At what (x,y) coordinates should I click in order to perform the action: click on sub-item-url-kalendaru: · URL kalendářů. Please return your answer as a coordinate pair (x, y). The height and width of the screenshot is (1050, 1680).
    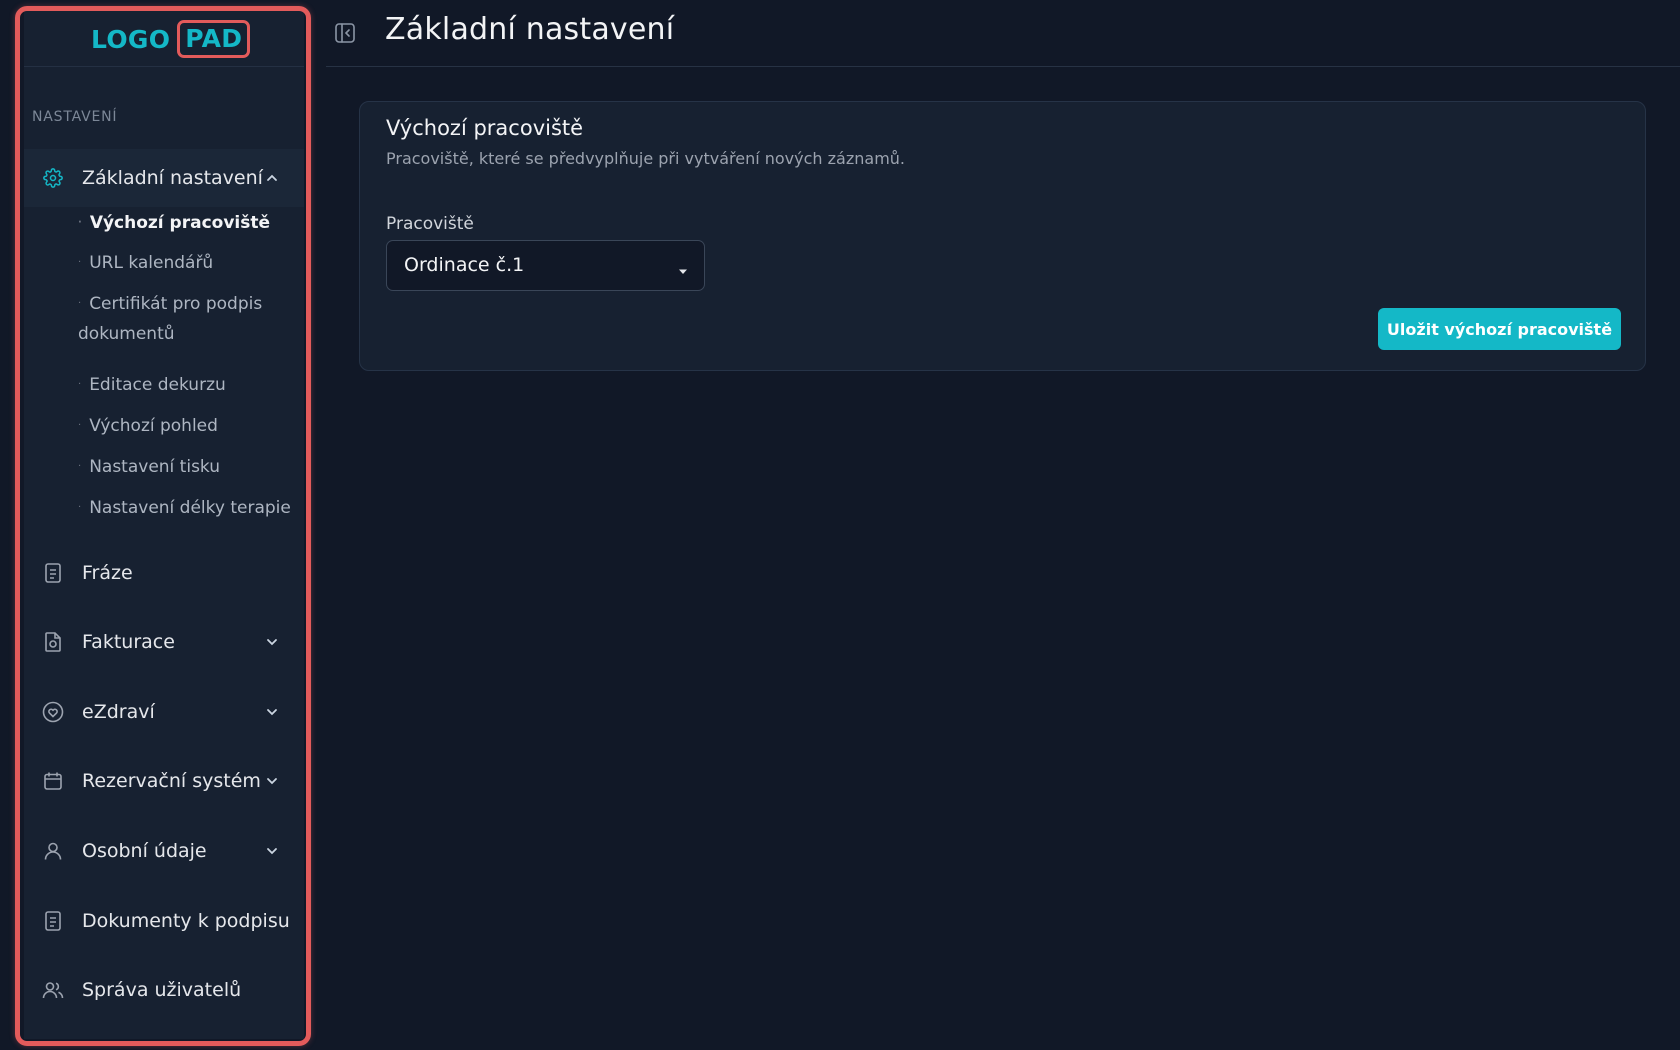
    Looking at the image, I should click on (188, 263).